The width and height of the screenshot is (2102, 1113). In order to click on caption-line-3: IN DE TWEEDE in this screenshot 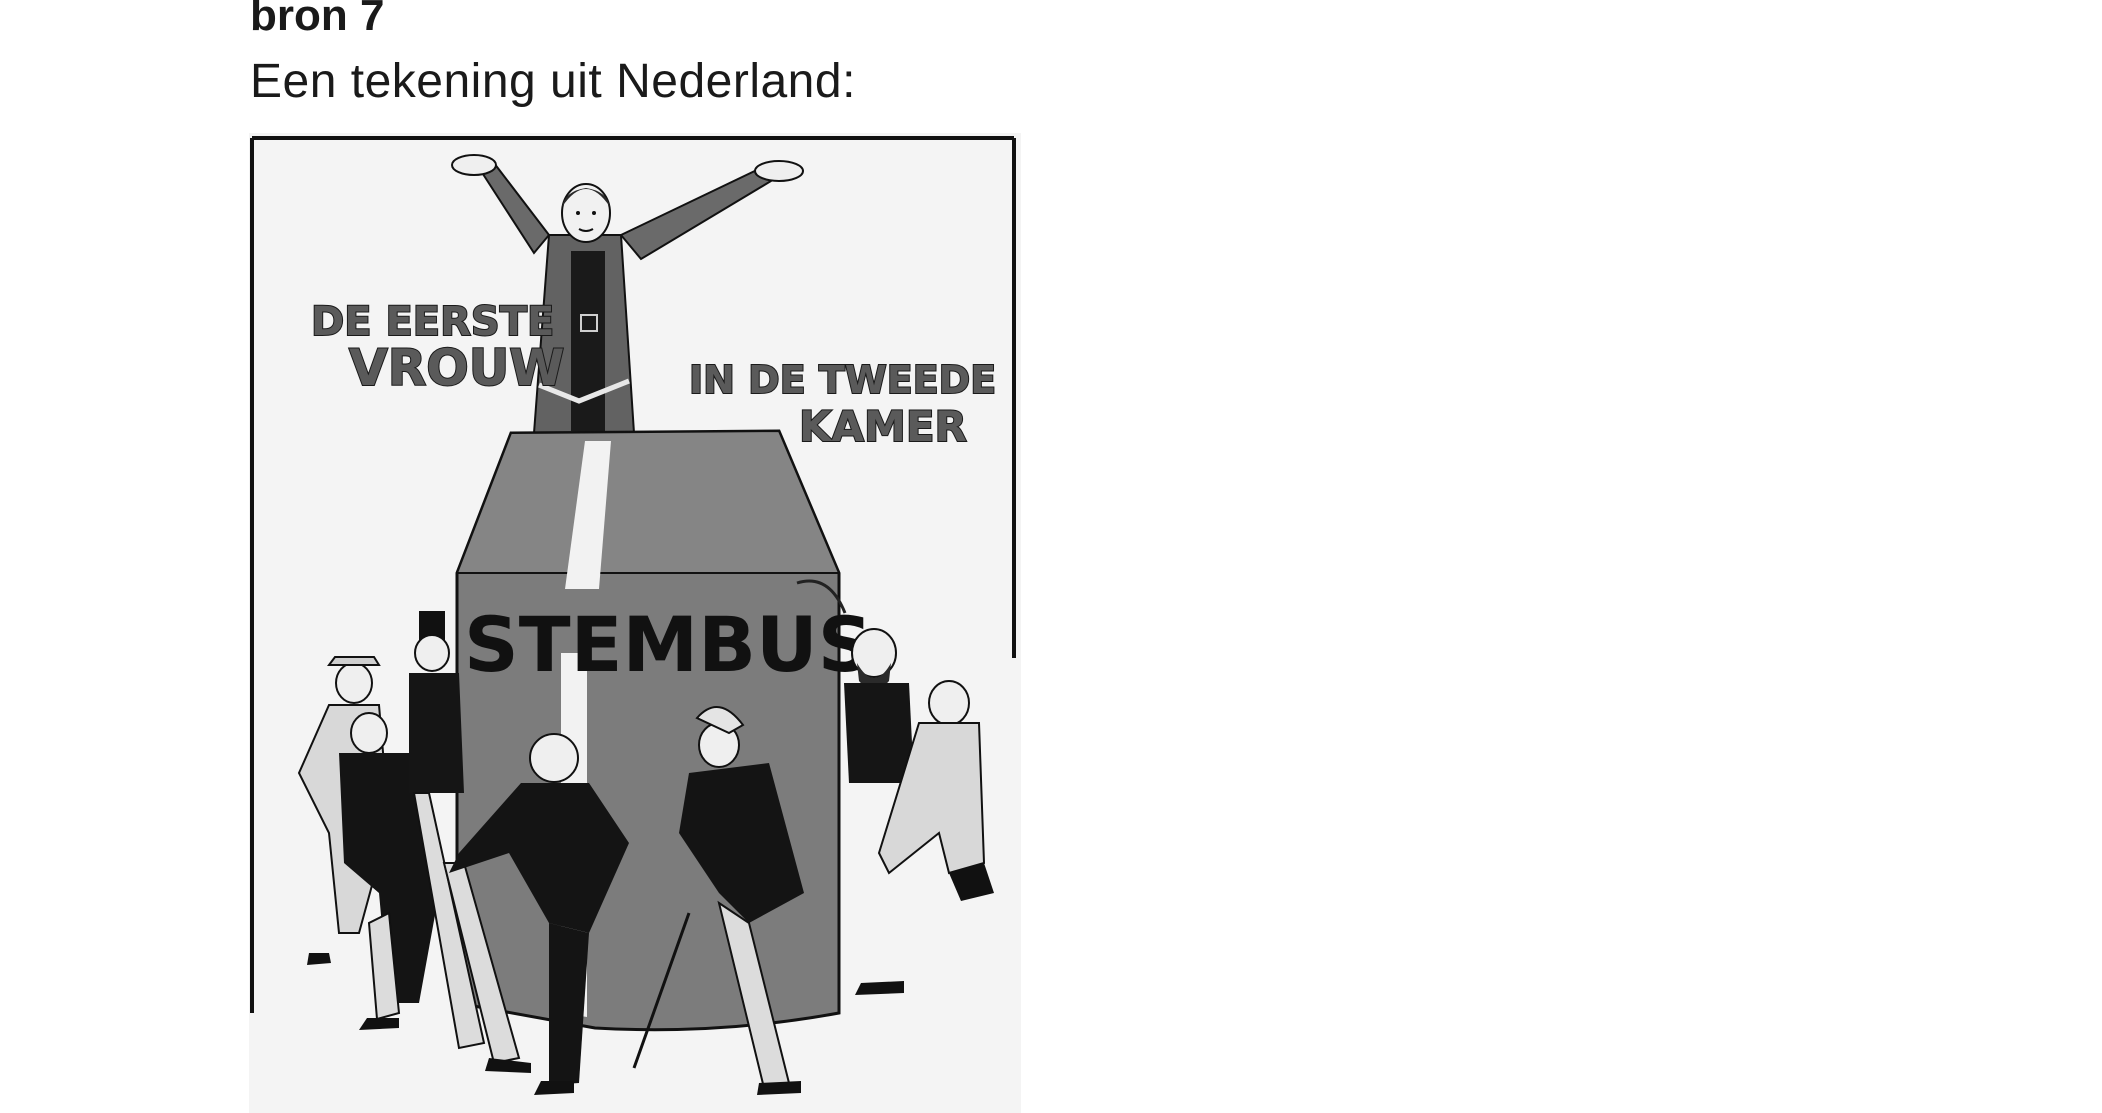, I will do `click(842, 380)`.